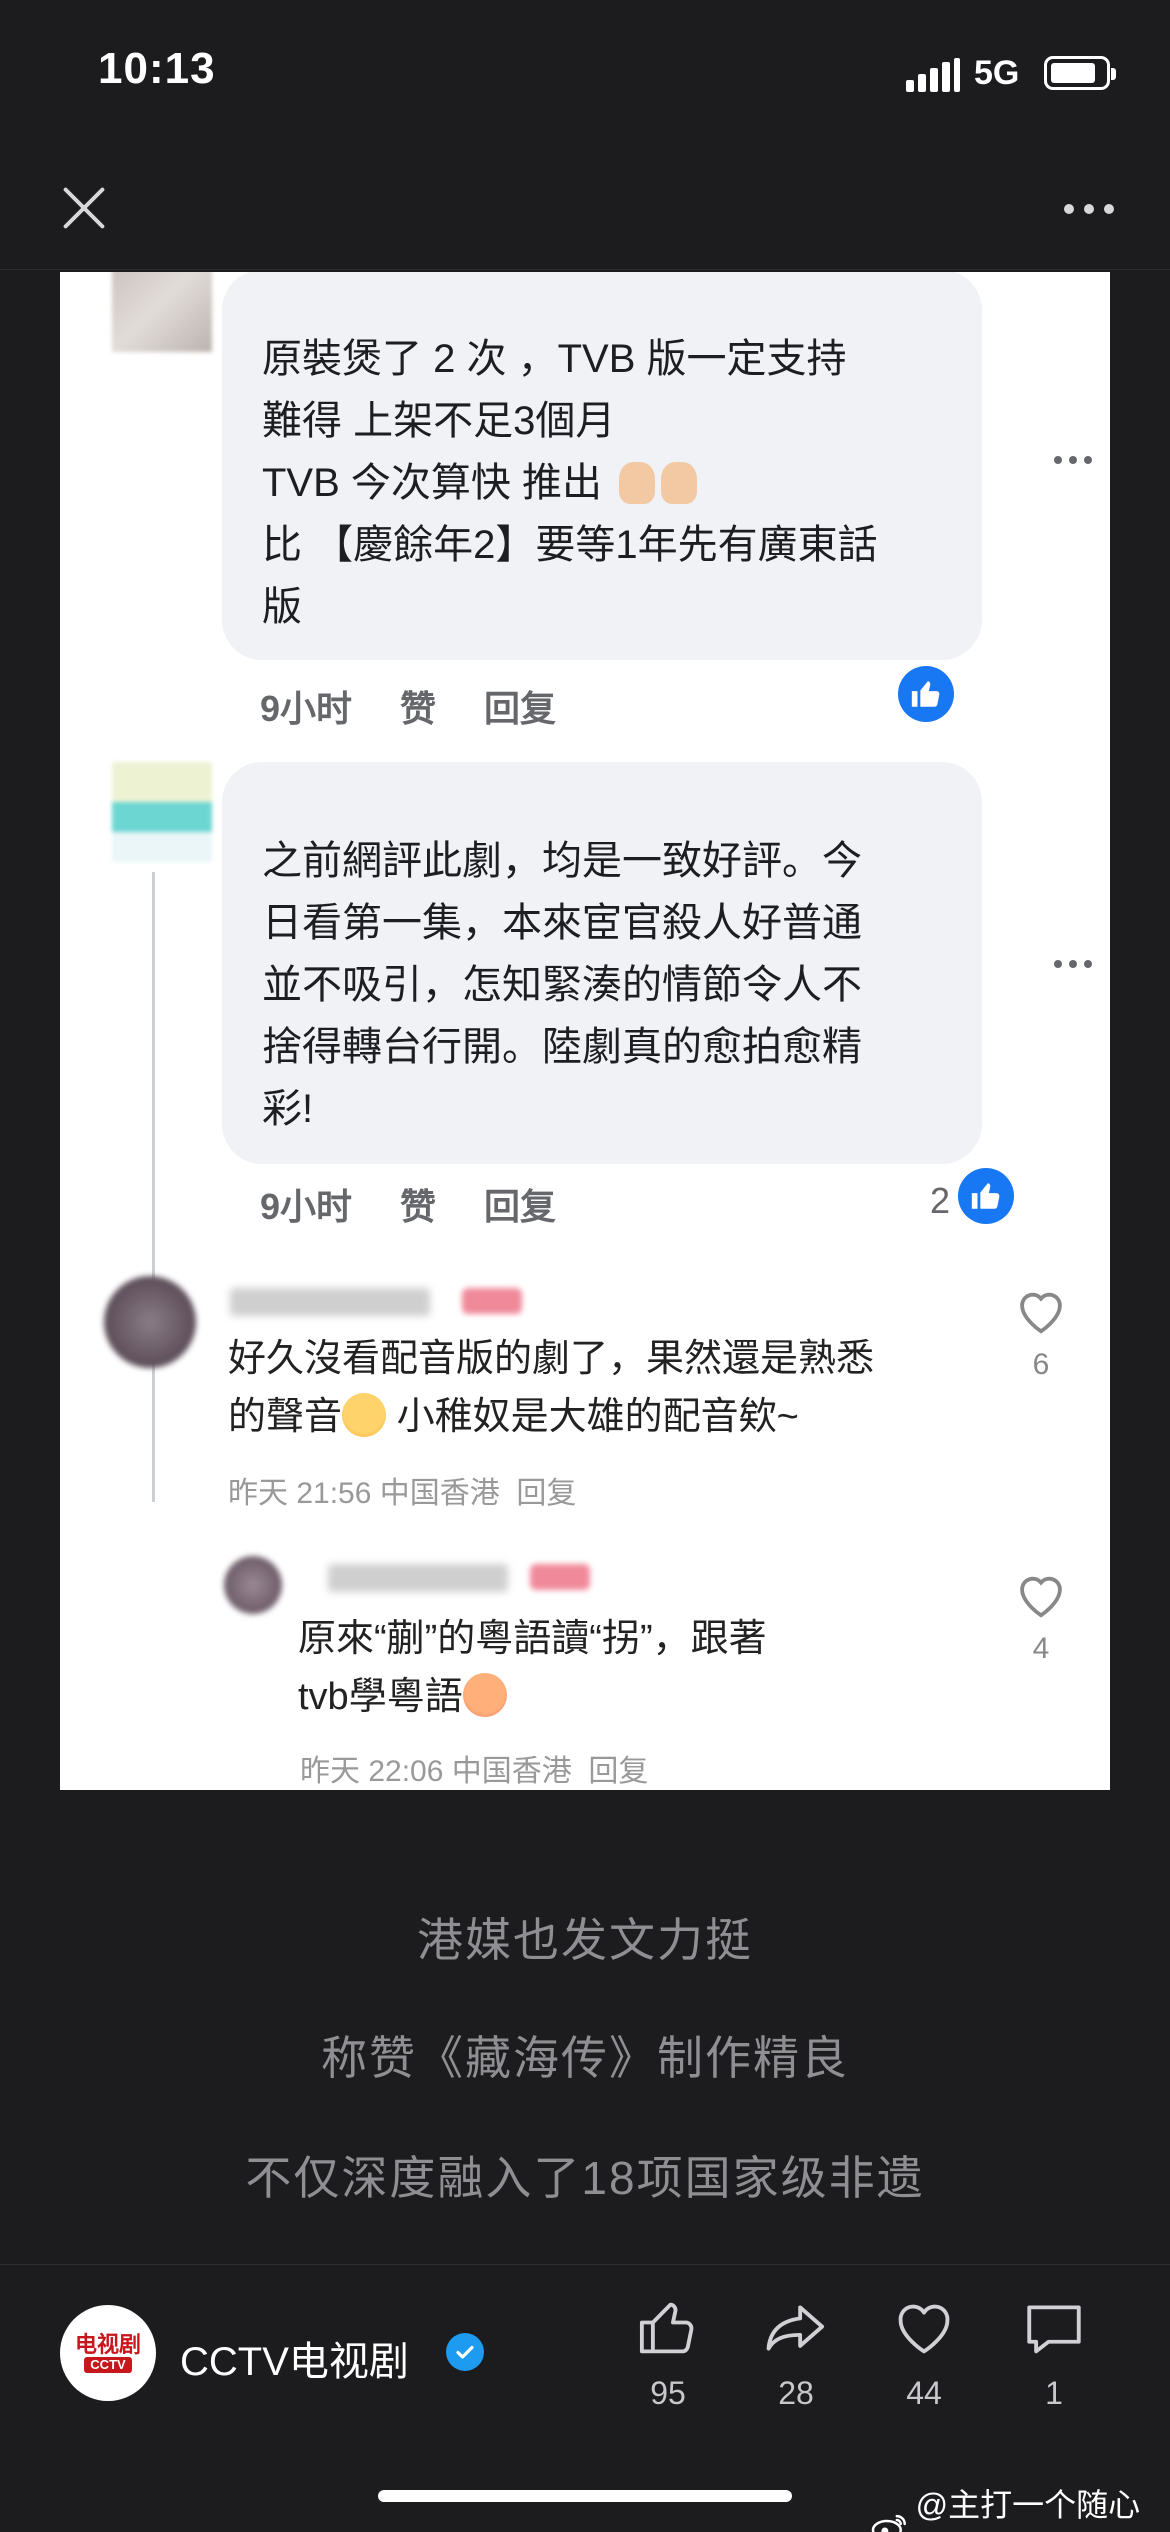 The image size is (1170, 2532). I want to click on comment-icon, so click(1054, 2329).